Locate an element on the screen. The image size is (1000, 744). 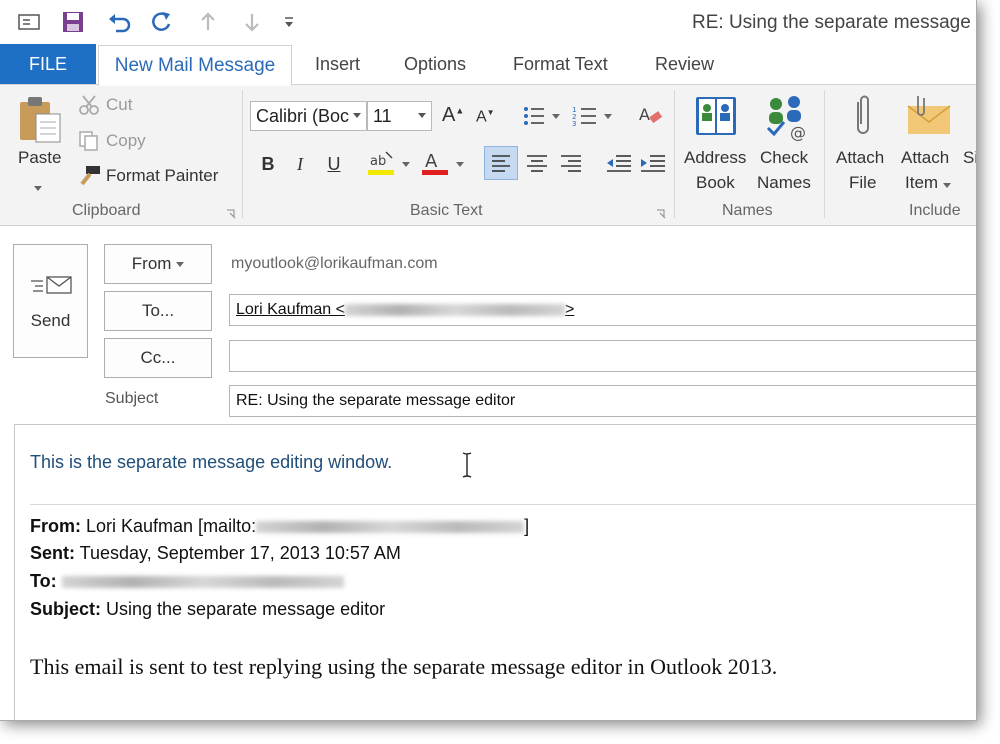
from-button-label: From is located at coordinates (151, 263).